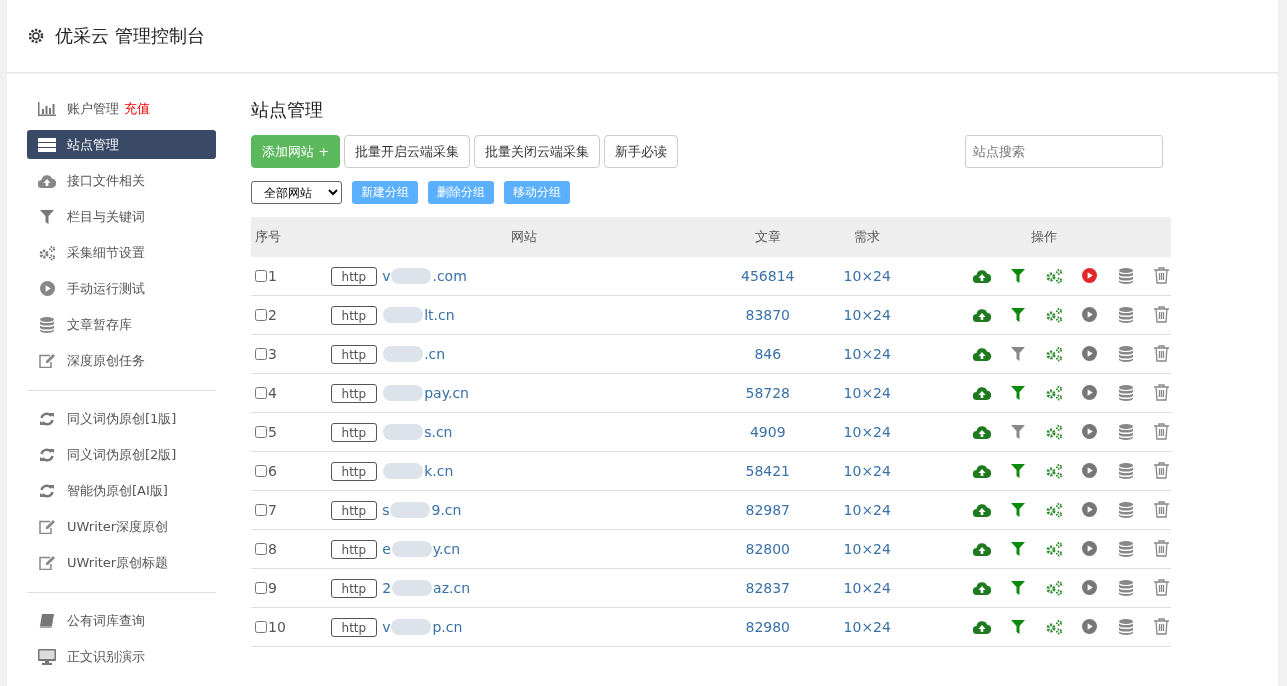 Image resolution: width=1287 pixels, height=686 pixels. I want to click on site-domain: .cn, so click(435, 354).